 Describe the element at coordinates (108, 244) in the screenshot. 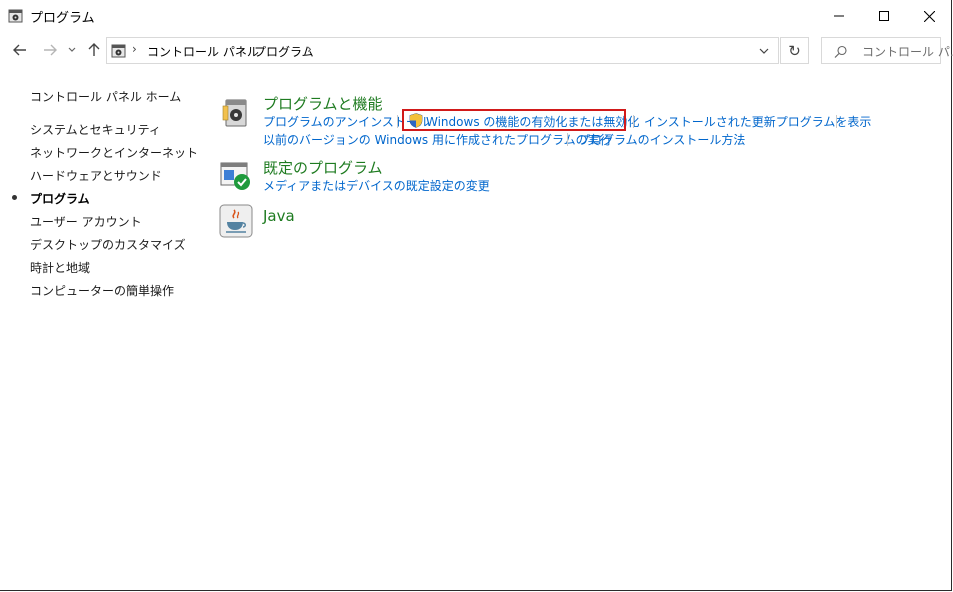

I see `sidebar-item-desktop-customization: デスクトップのカスタマイズ` at that location.